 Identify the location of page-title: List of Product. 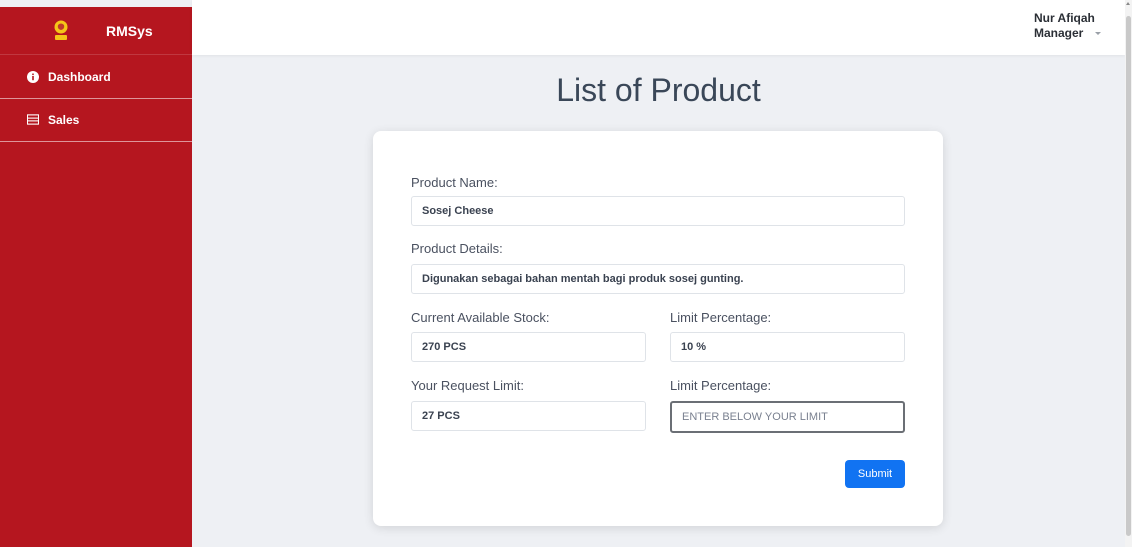
(658, 90).